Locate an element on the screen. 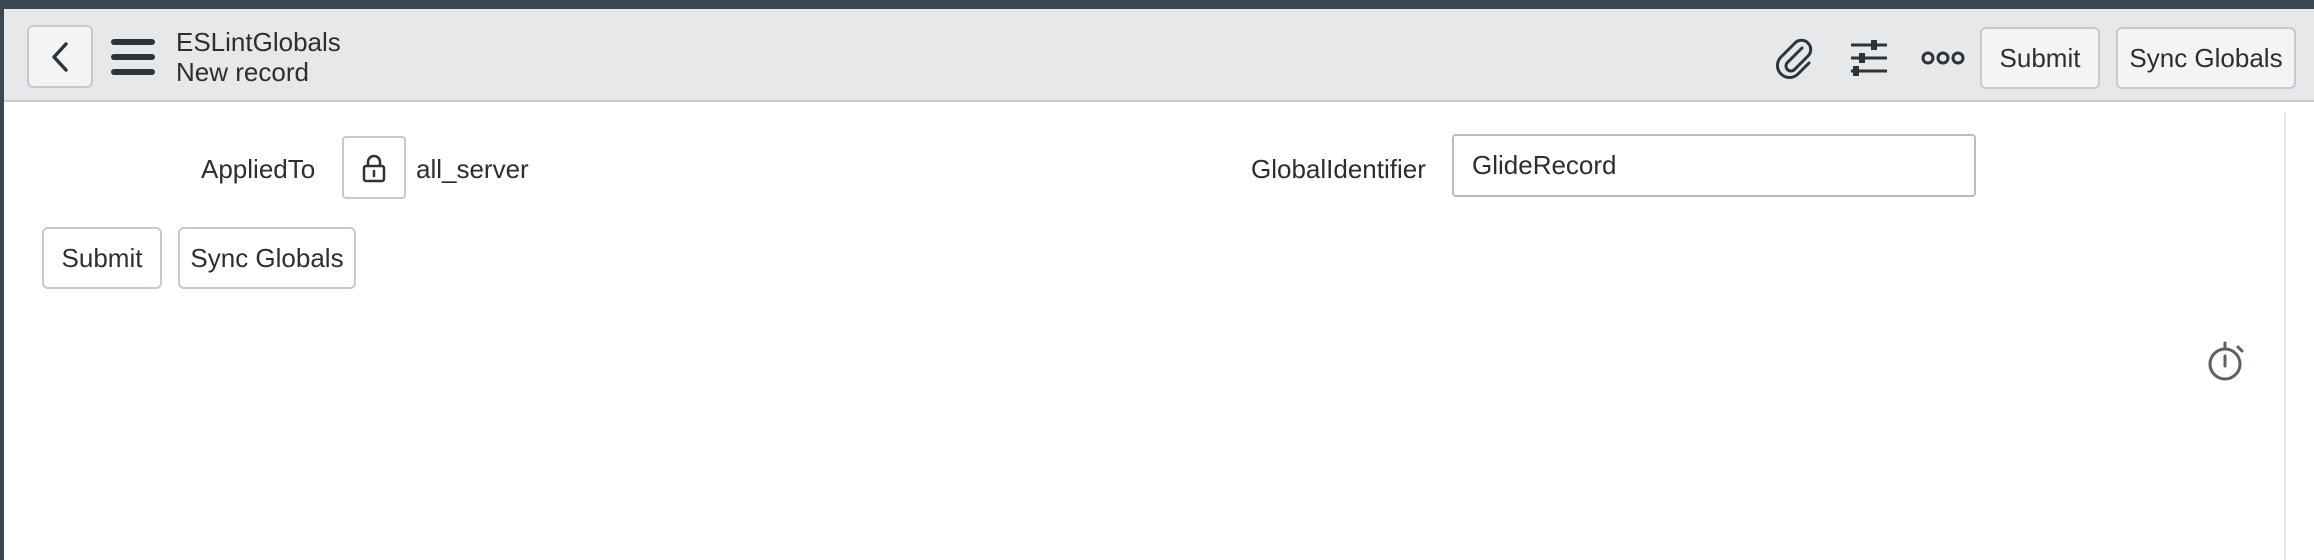  global-identifier-label: GlobalIdentifier is located at coordinates (1338, 169).